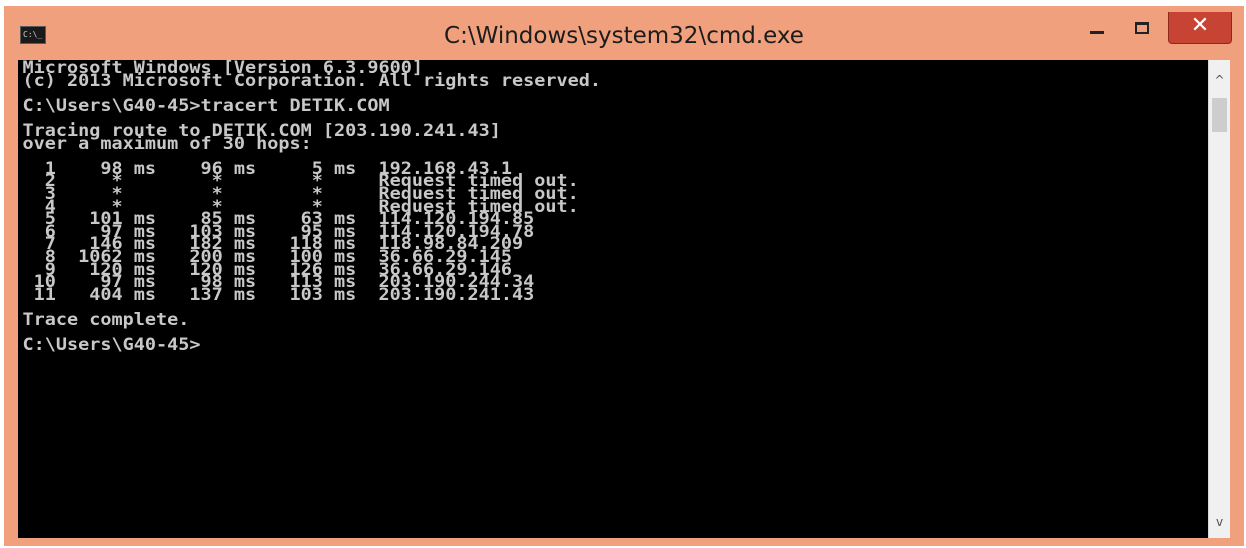 The image size is (1246, 548). I want to click on close-button: ✕, so click(1200, 28).